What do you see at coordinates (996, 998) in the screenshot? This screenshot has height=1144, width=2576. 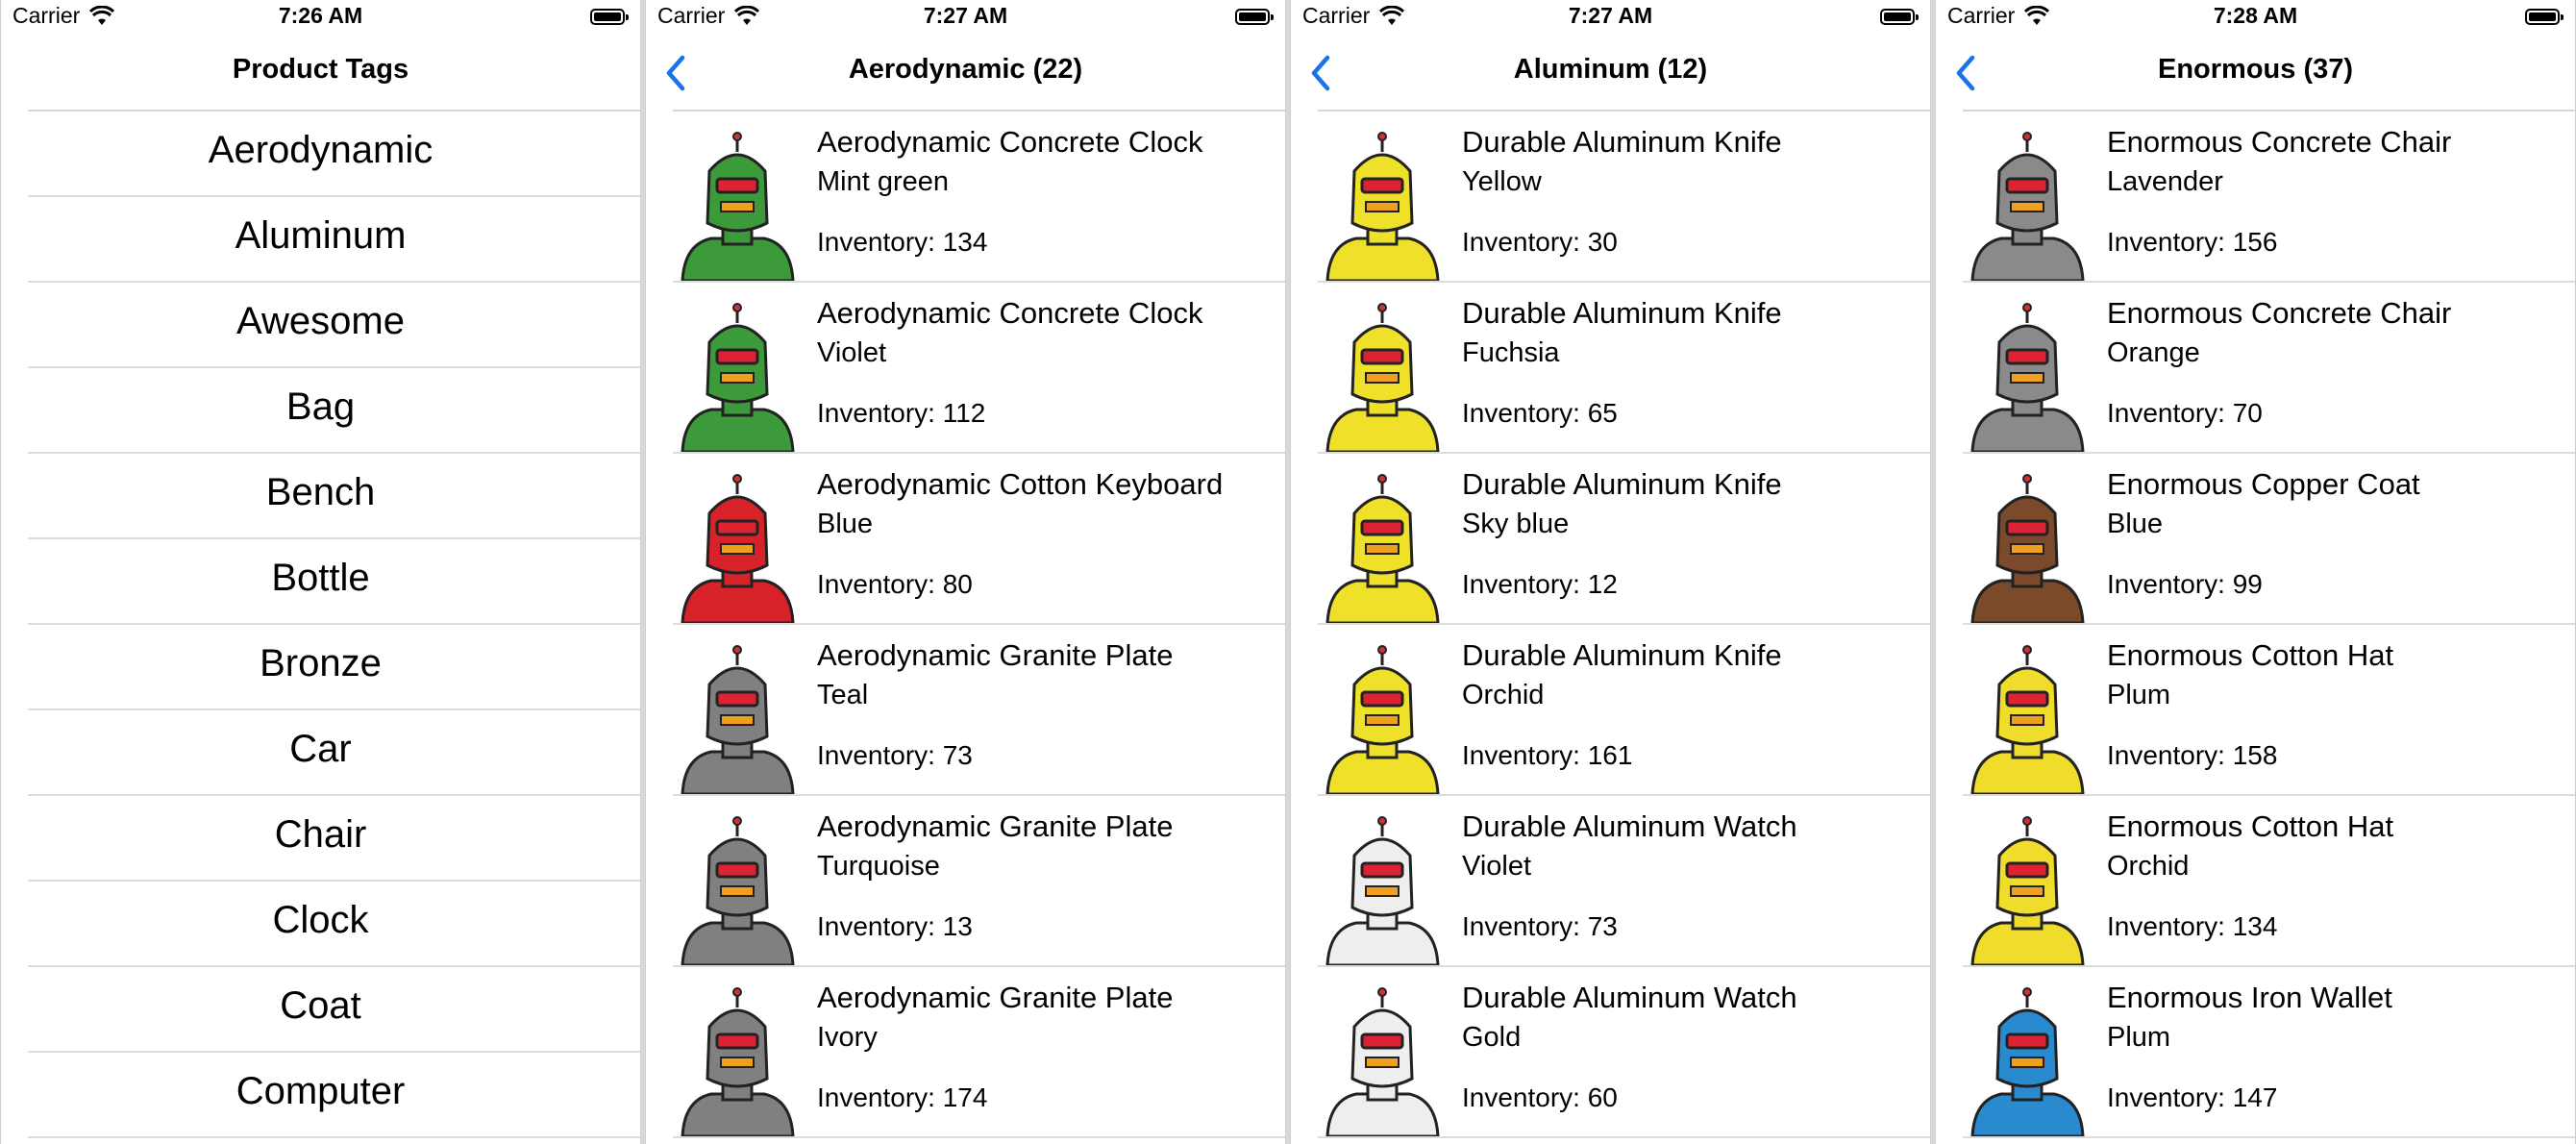 I see `product-name: Aerodynamic Granite Plate` at bounding box center [996, 998].